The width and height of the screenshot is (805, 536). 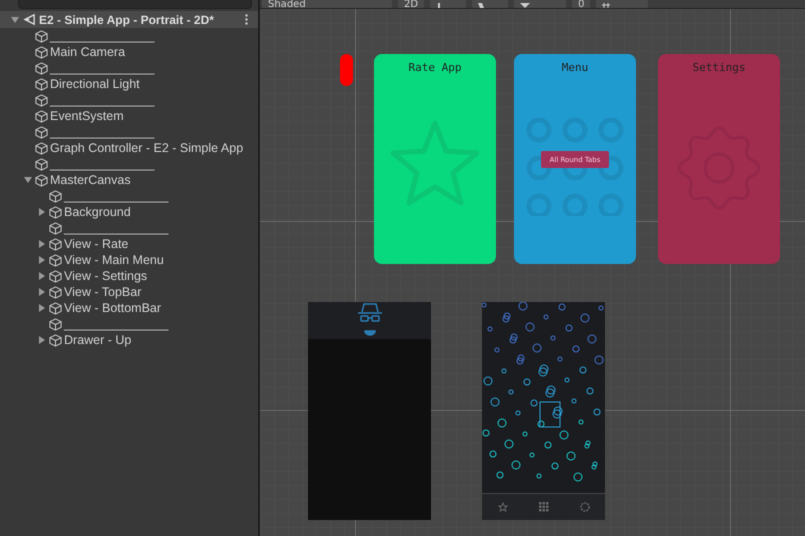 I want to click on hierarchy-item: EventSystem, so click(x=87, y=116).